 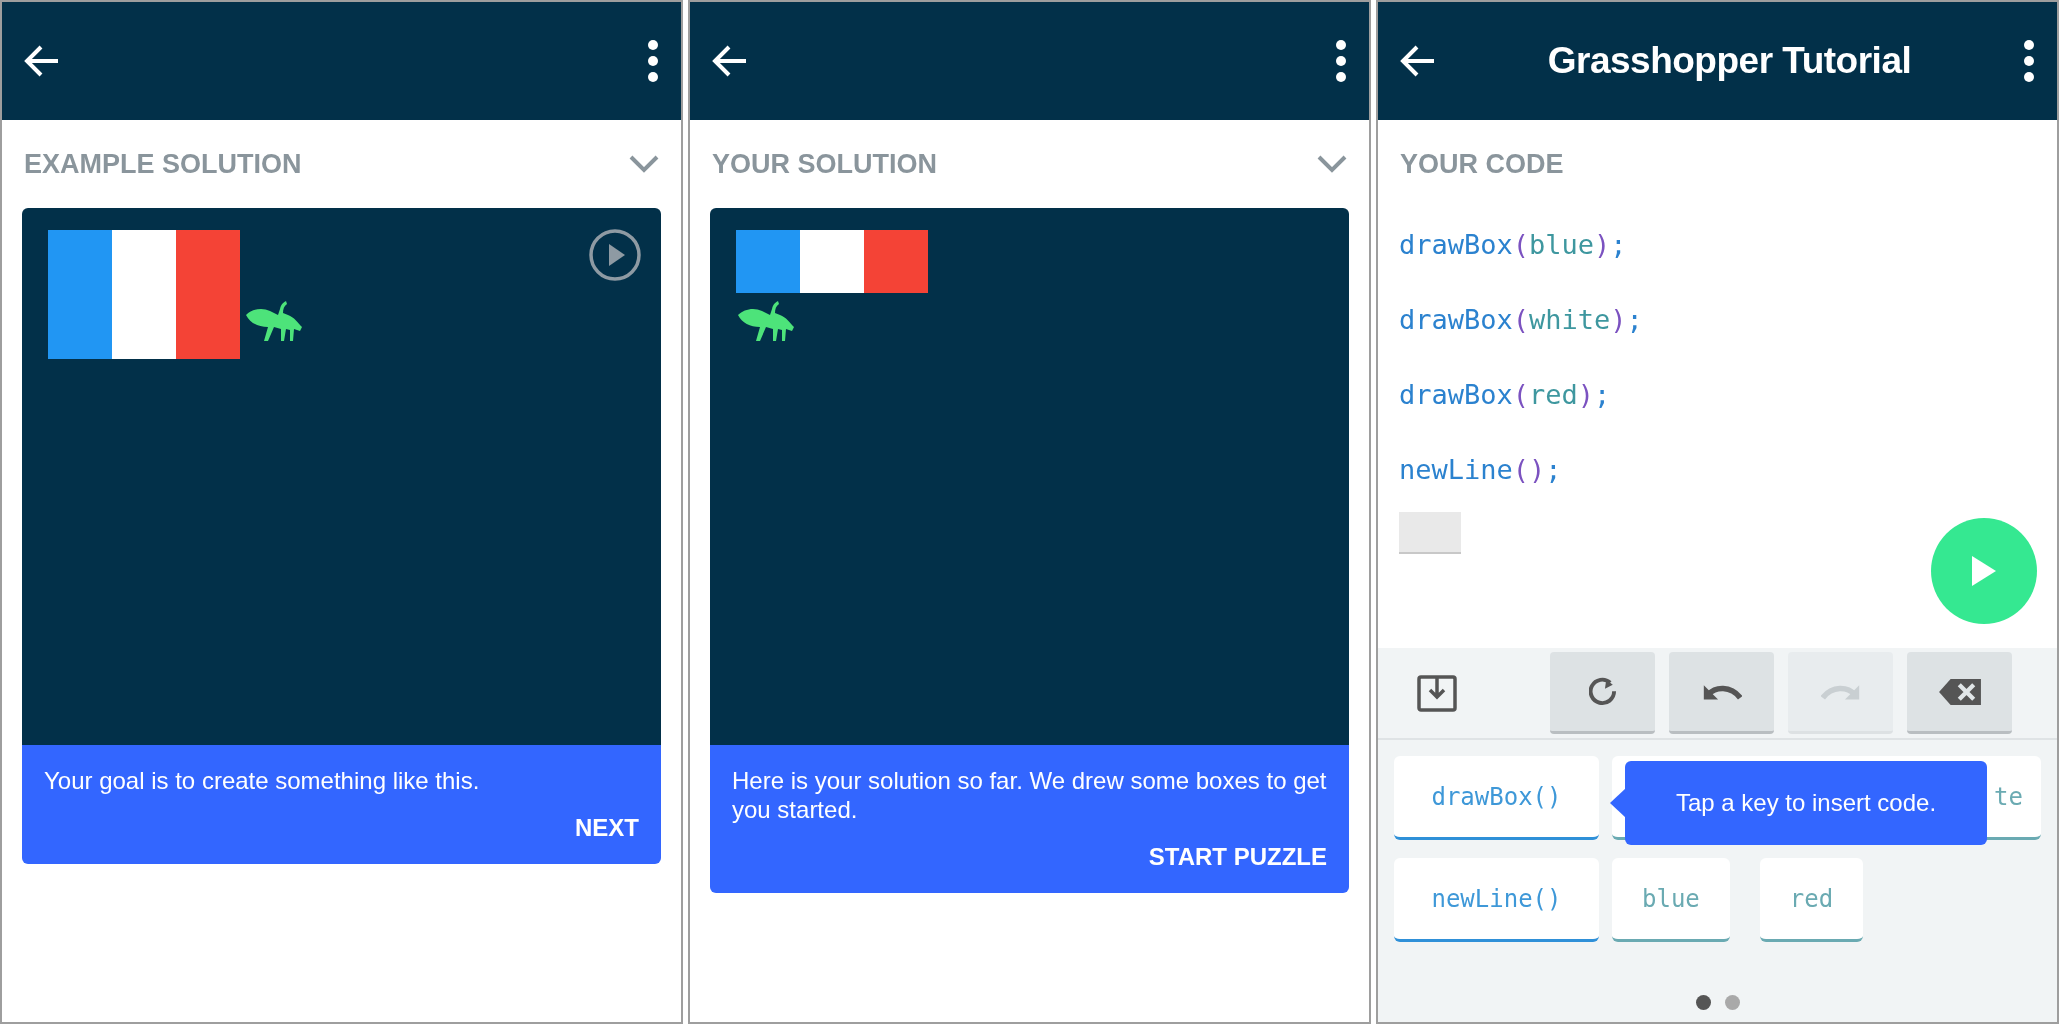 I want to click on undo-button, so click(x=1721, y=693).